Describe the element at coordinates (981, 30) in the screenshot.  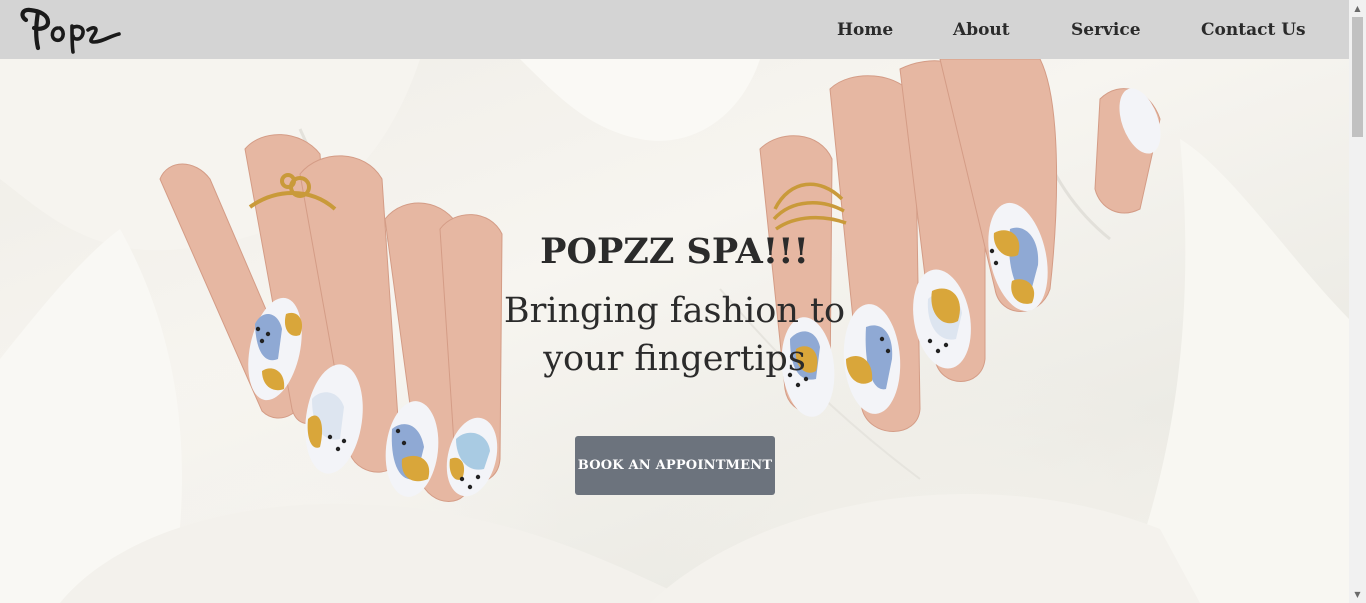
I see `nav-about-link: About` at that location.